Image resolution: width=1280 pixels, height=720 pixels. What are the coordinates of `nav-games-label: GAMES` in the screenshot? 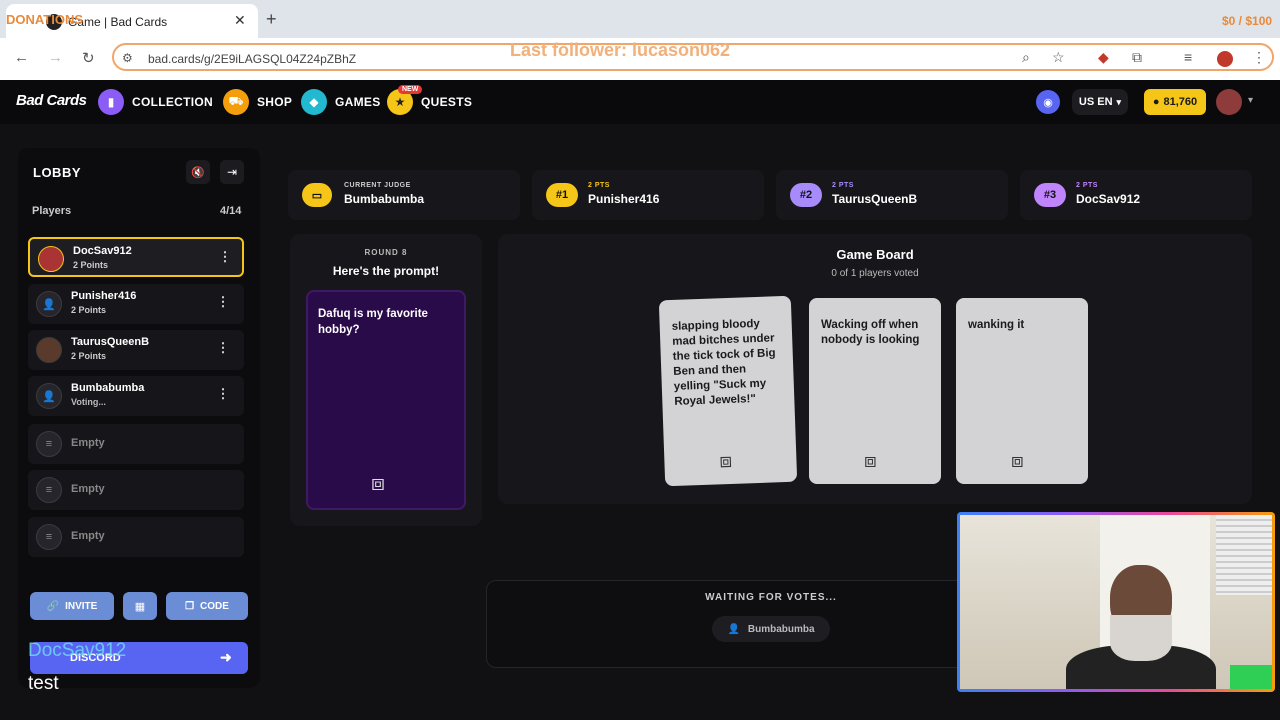 It's located at (358, 102).